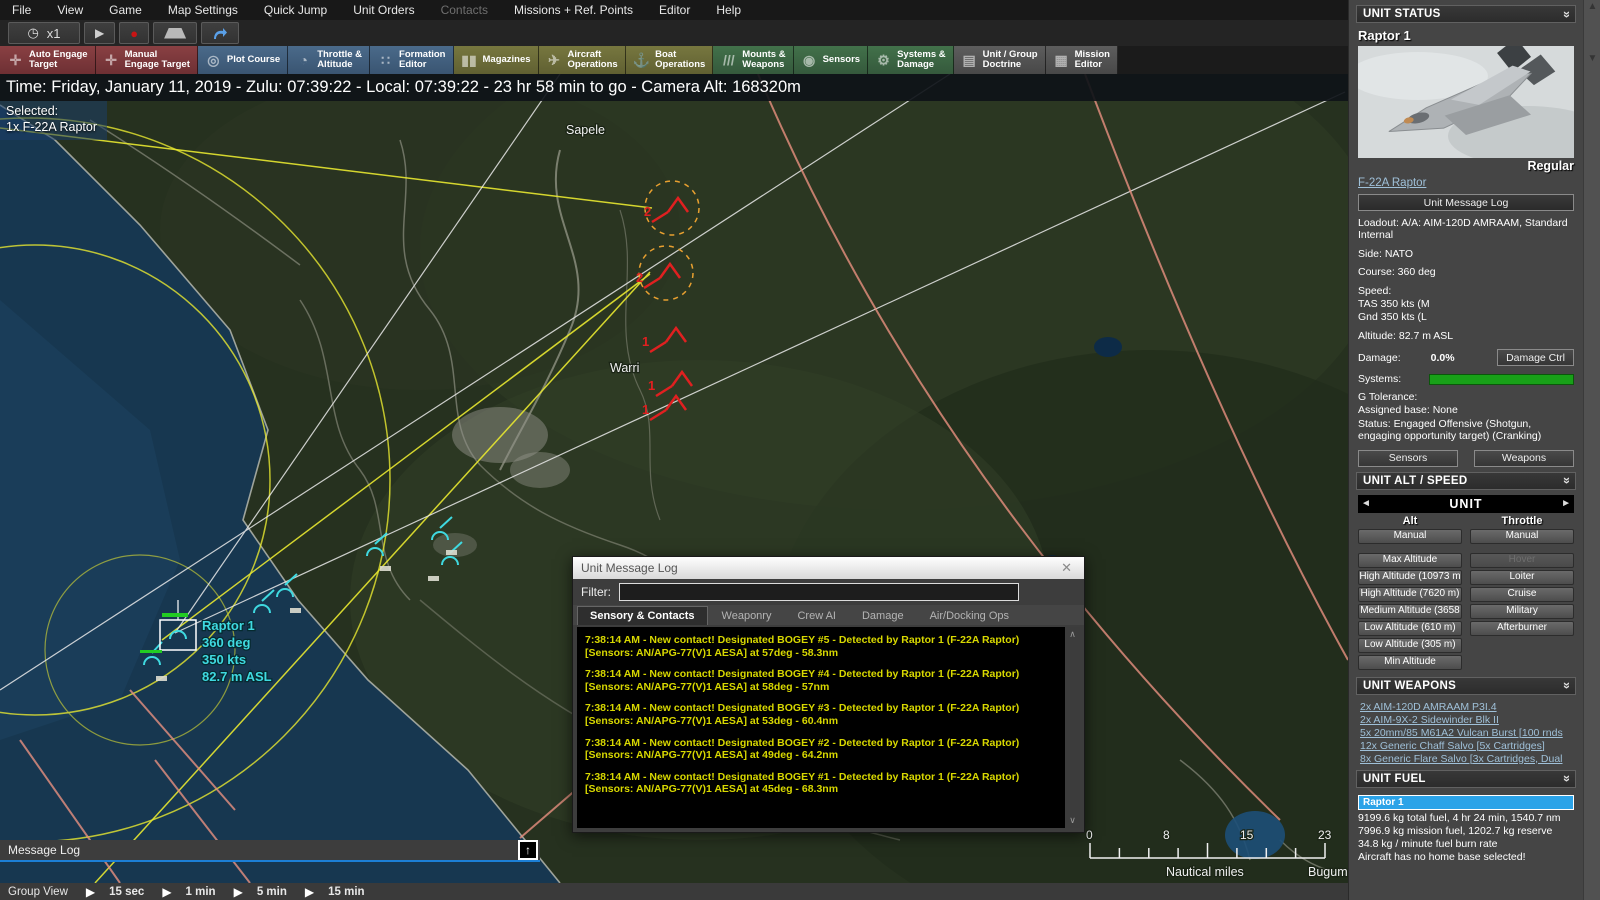 Image resolution: width=1600 pixels, height=900 pixels. What do you see at coordinates (383, 10) in the screenshot?
I see `menu-unit-orders: Unit Orders` at bounding box center [383, 10].